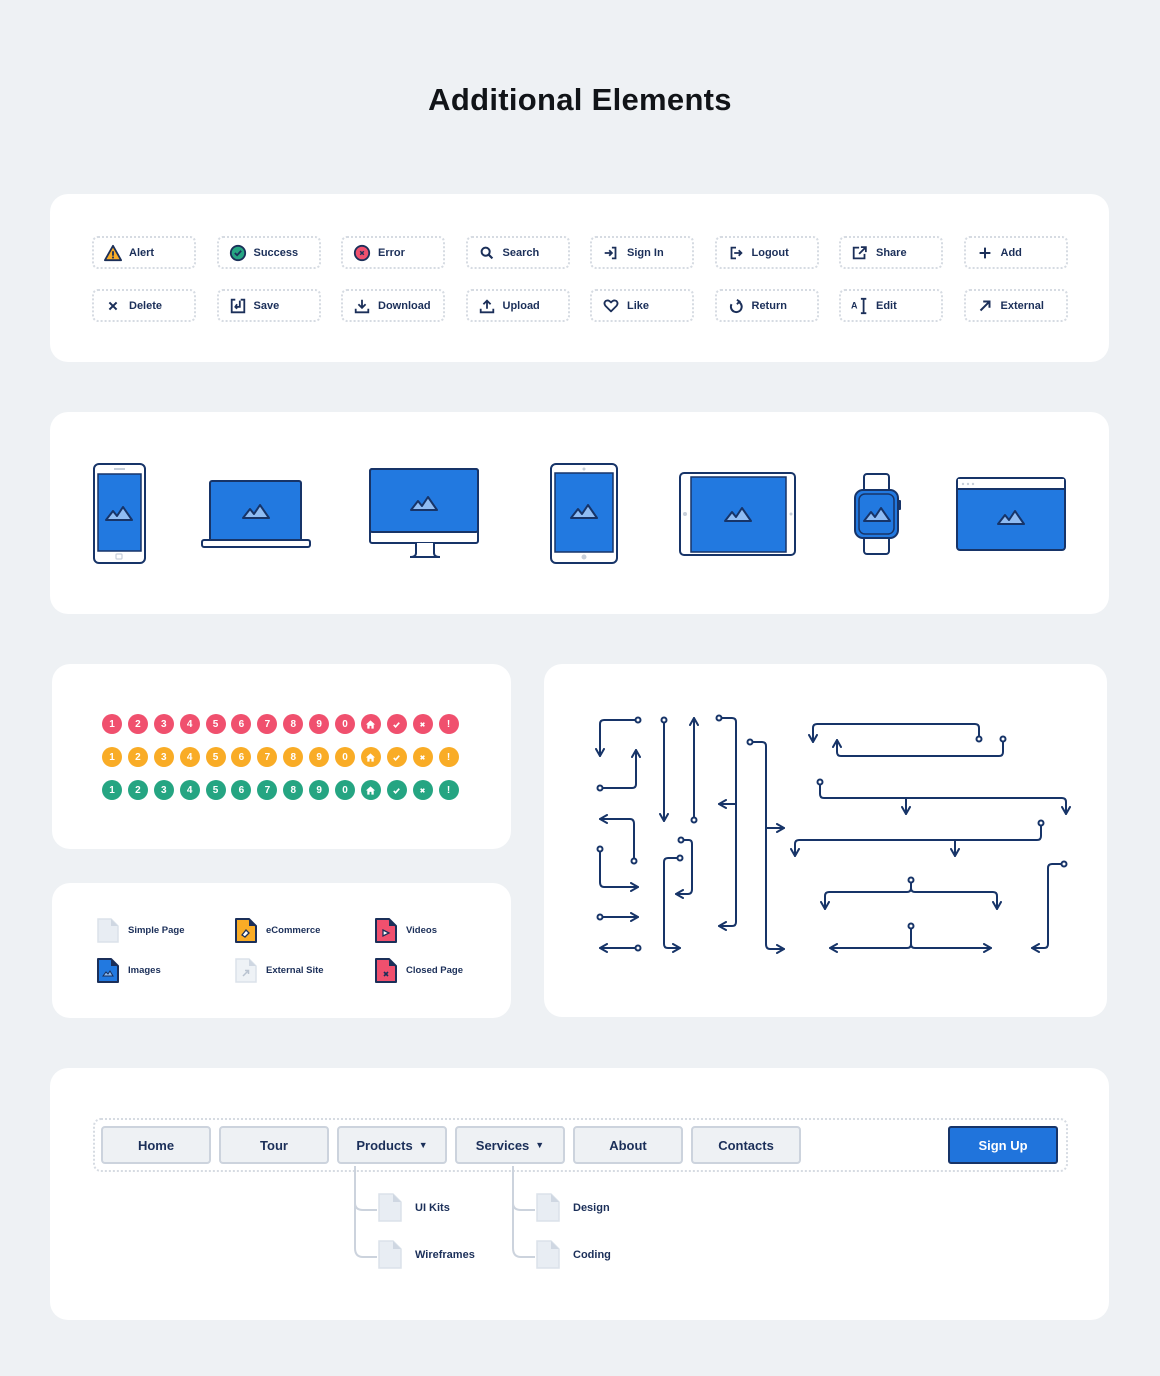  I want to click on green-badge: 2, so click(137, 790).